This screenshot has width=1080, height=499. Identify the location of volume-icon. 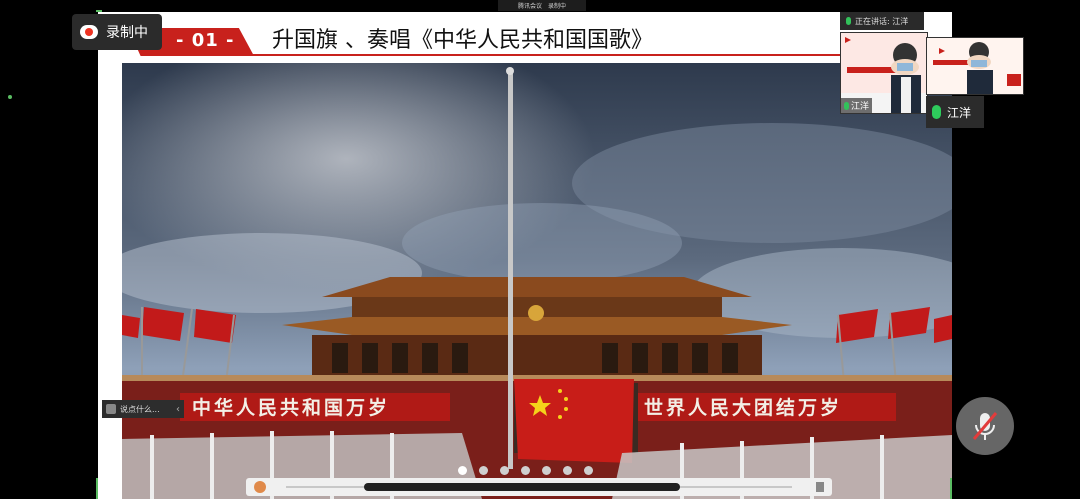
(820, 487).